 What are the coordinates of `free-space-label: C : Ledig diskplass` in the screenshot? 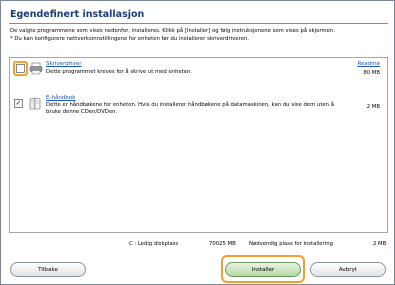 It's located at (154, 244).